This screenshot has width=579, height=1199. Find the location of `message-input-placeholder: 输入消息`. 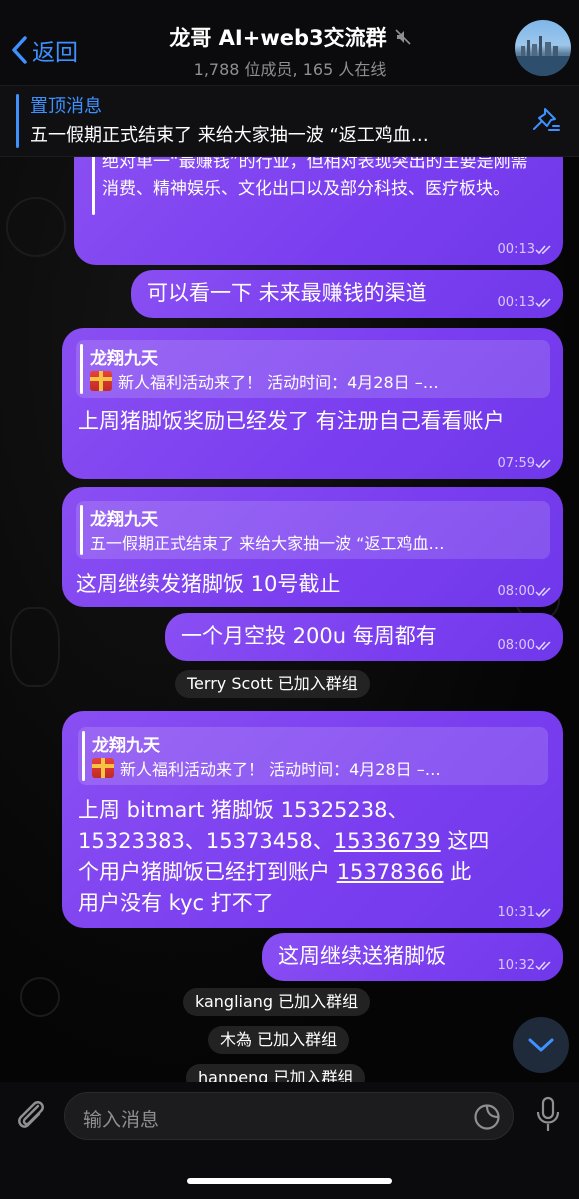

message-input-placeholder: 输入消息 is located at coordinates (121, 1120).